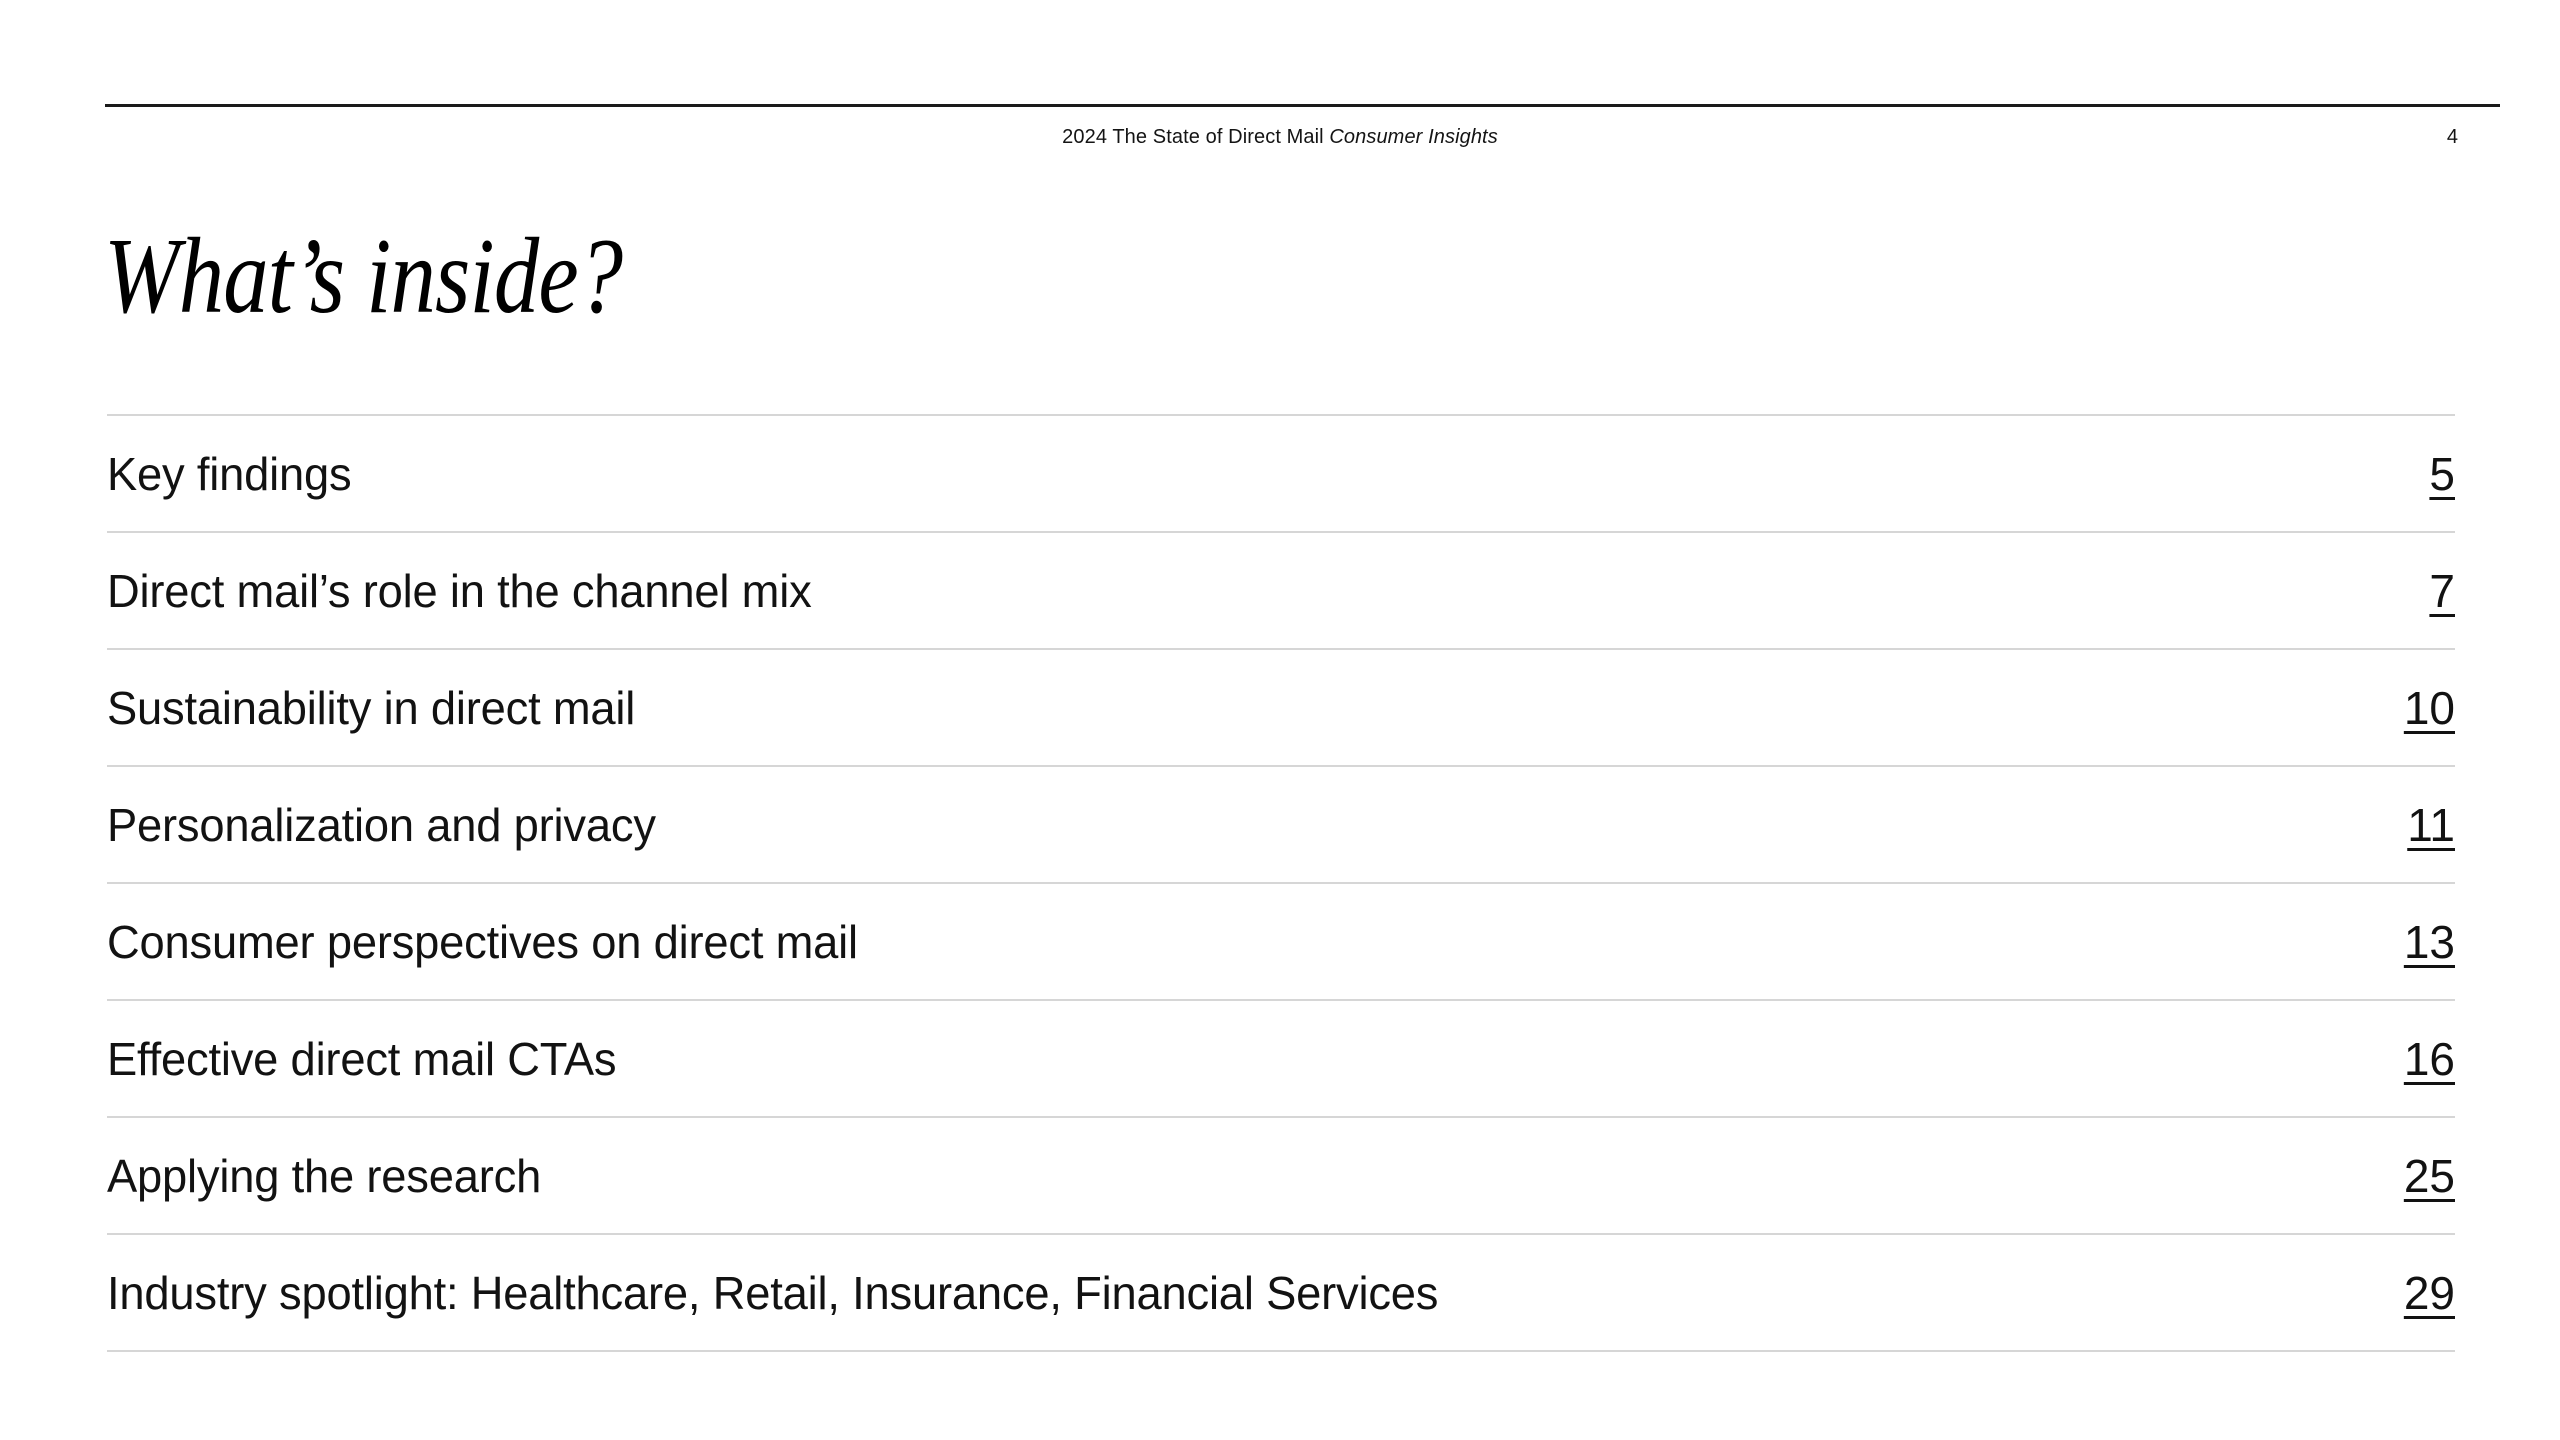 The image size is (2560, 1440). I want to click on toc-entry-label: Sustainability in direct mail, so click(371, 707).